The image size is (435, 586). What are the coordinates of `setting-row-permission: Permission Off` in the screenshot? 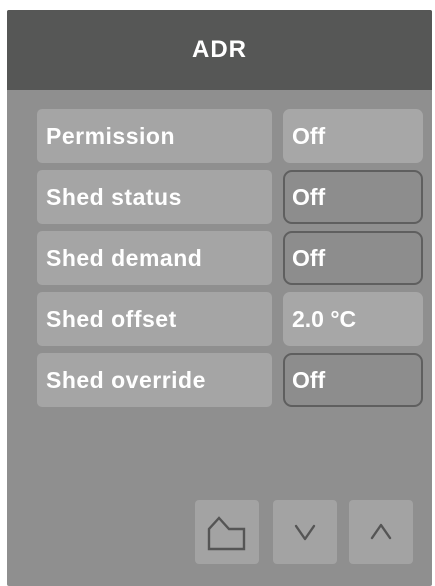 It's located at (233, 136).